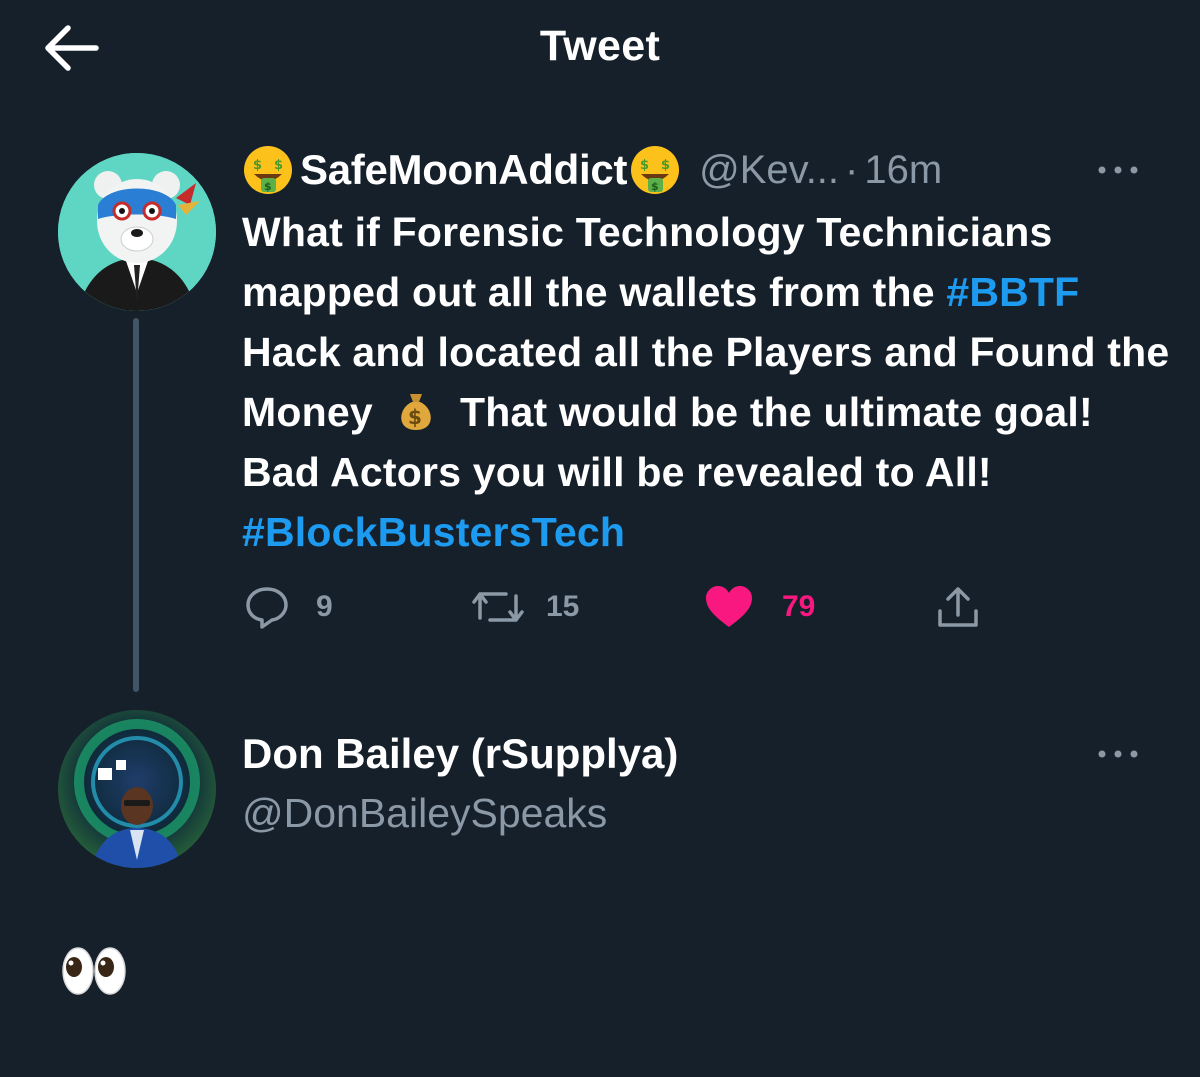 The width and height of the screenshot is (1200, 1077). I want to click on page-title: Tweet, so click(600, 46).